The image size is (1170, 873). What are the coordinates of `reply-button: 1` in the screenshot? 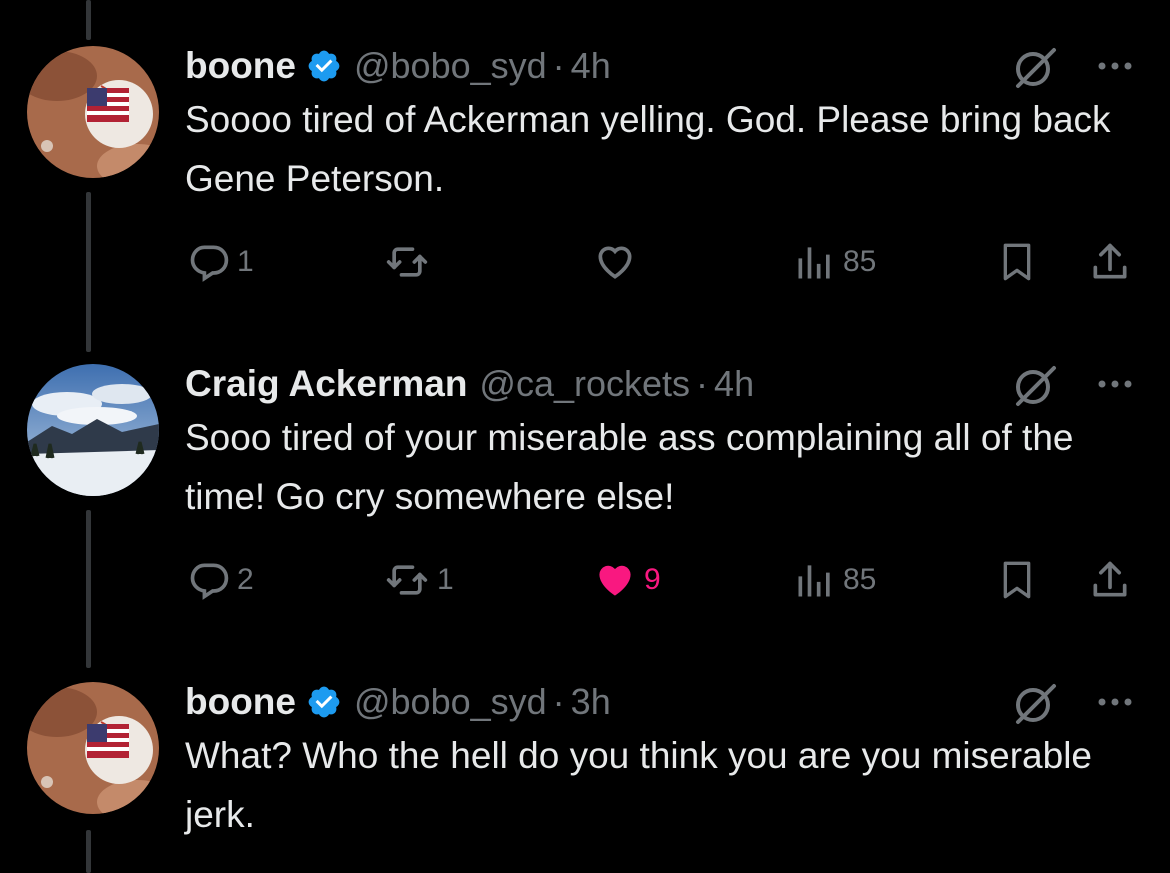 It's located at (220, 262).